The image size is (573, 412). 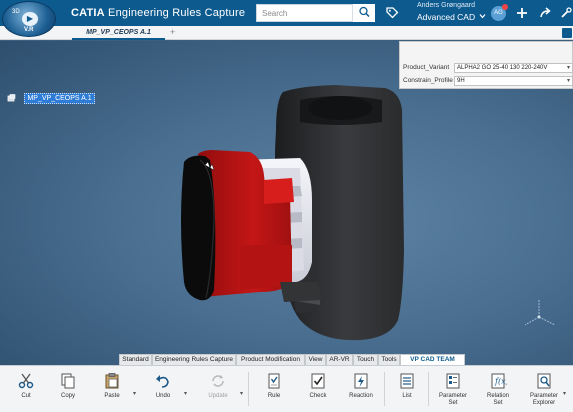 I want to click on svg-text: f(x), so click(x=500, y=381).